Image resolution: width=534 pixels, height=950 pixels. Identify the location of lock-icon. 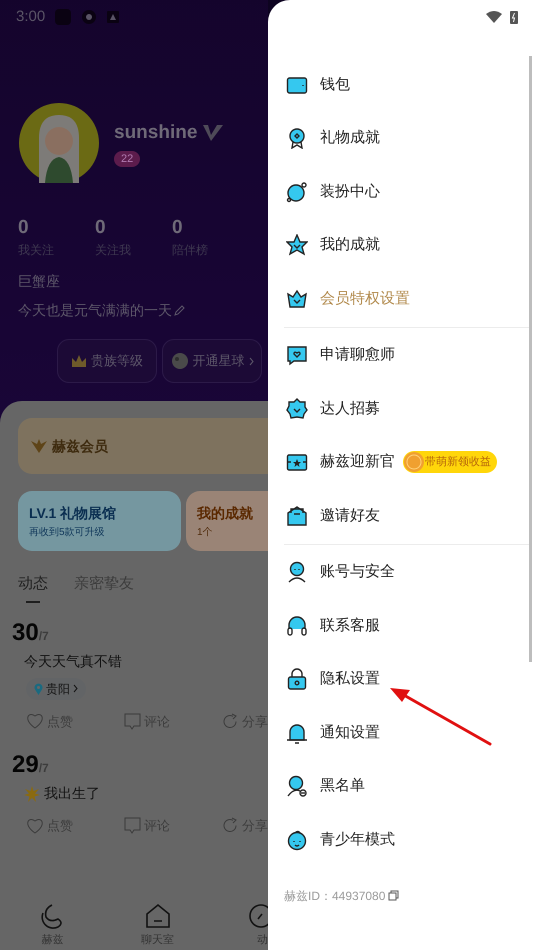
(297, 679).